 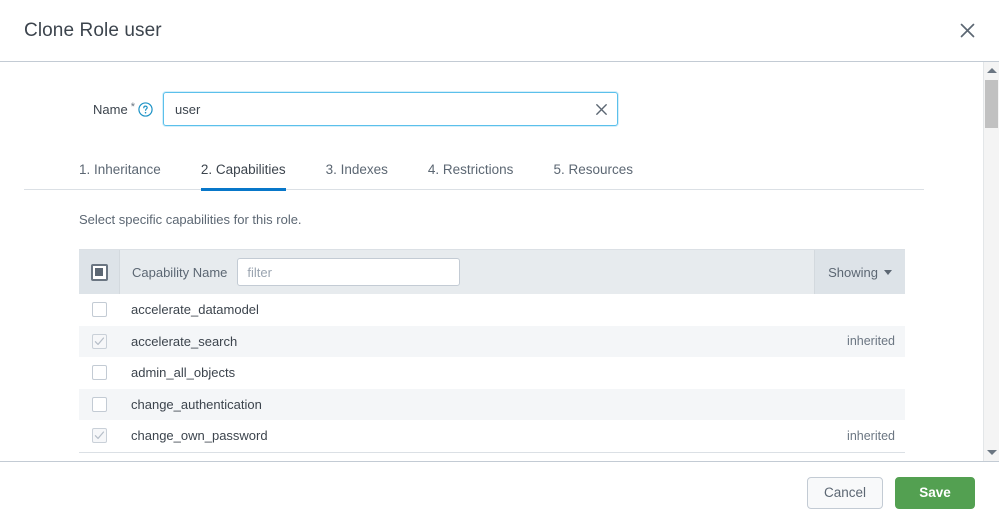 What do you see at coordinates (593, 173) in the screenshot?
I see `tab-resources: 5. Resources` at bounding box center [593, 173].